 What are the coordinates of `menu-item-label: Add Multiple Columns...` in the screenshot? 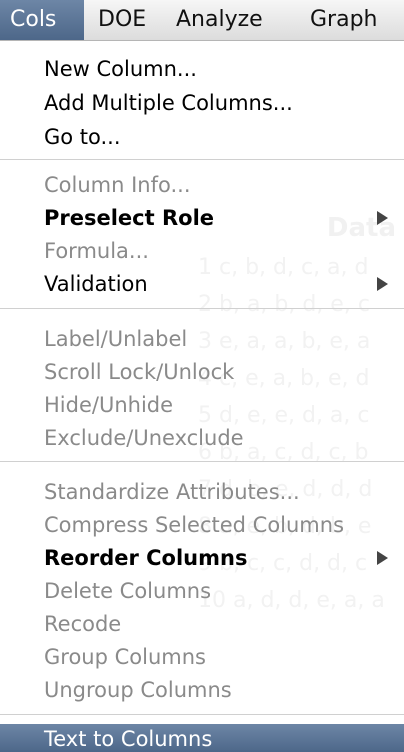 It's located at (168, 103).